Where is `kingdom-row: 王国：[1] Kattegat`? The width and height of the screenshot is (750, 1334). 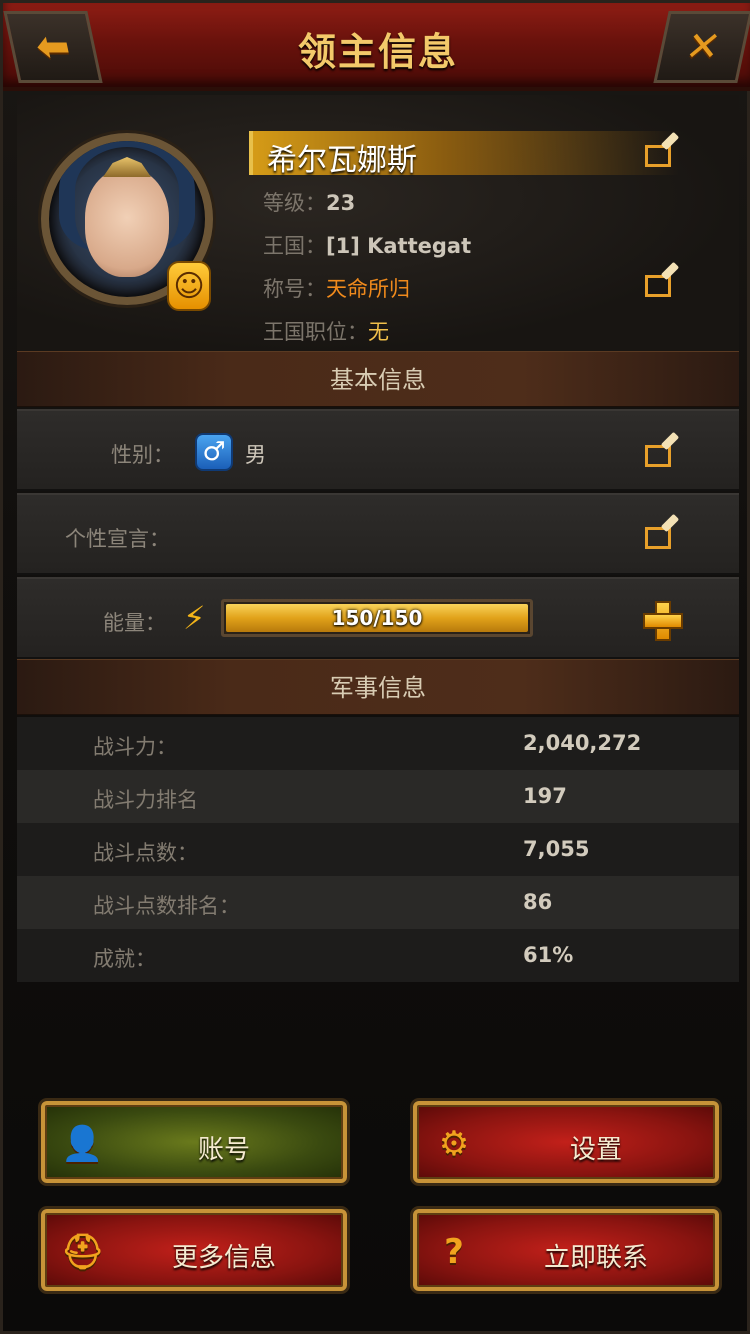
kingdom-row: 王国：[1] Kattegat is located at coordinates (367, 245).